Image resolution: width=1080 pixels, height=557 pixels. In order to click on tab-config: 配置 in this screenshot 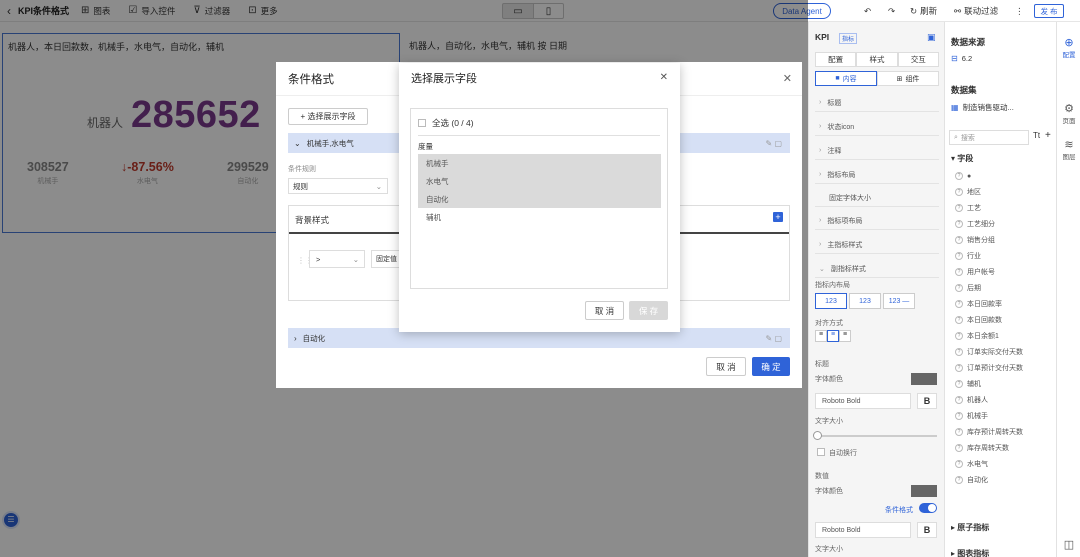, I will do `click(836, 59)`.